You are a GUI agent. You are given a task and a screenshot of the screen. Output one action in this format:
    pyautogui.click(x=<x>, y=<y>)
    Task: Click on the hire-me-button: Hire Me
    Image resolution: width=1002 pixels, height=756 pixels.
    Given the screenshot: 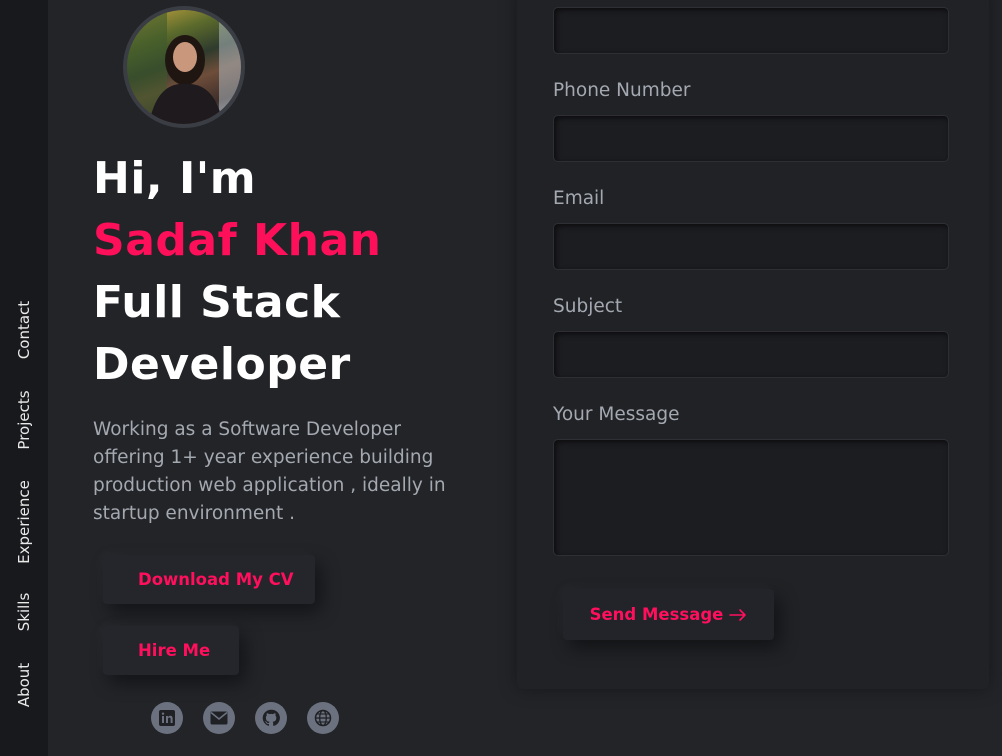 What is the action you would take?
    pyautogui.click(x=171, y=650)
    